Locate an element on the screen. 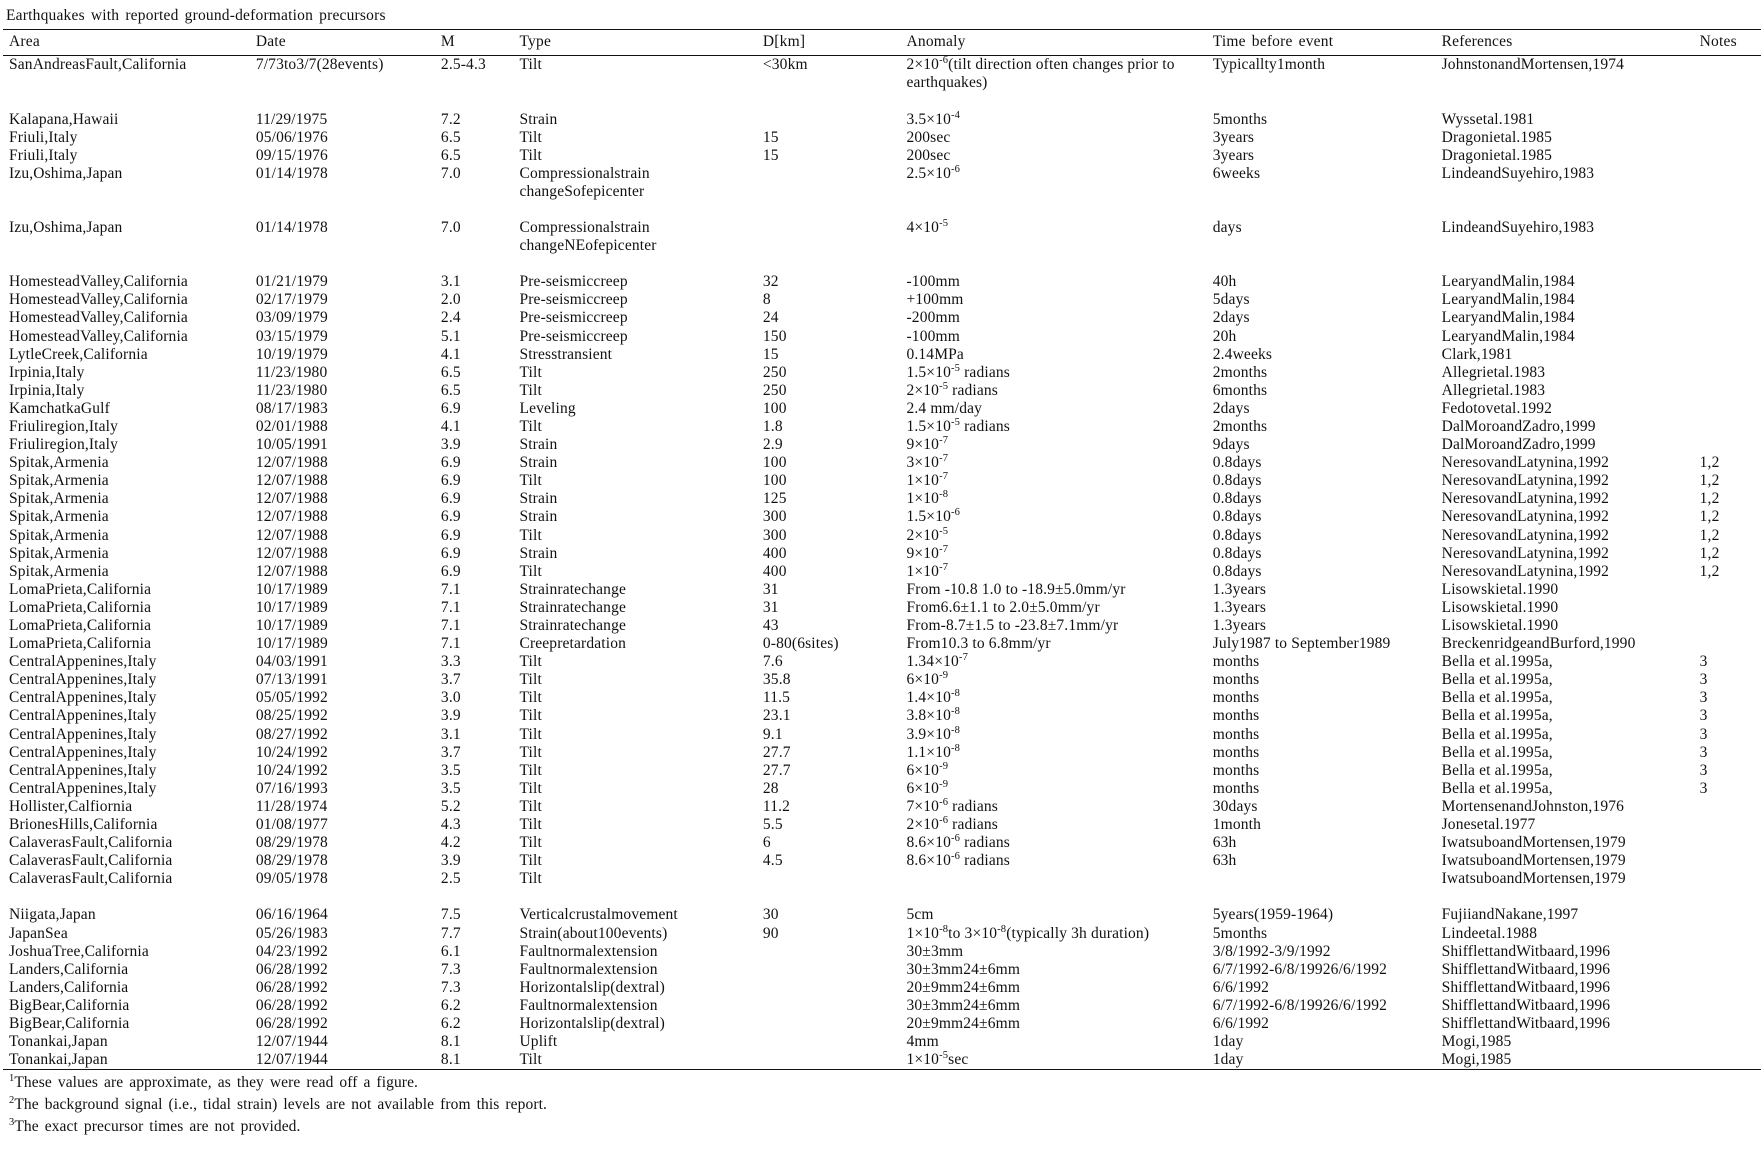  cell-type: Faultnormalextension is located at coordinates (588, 951).